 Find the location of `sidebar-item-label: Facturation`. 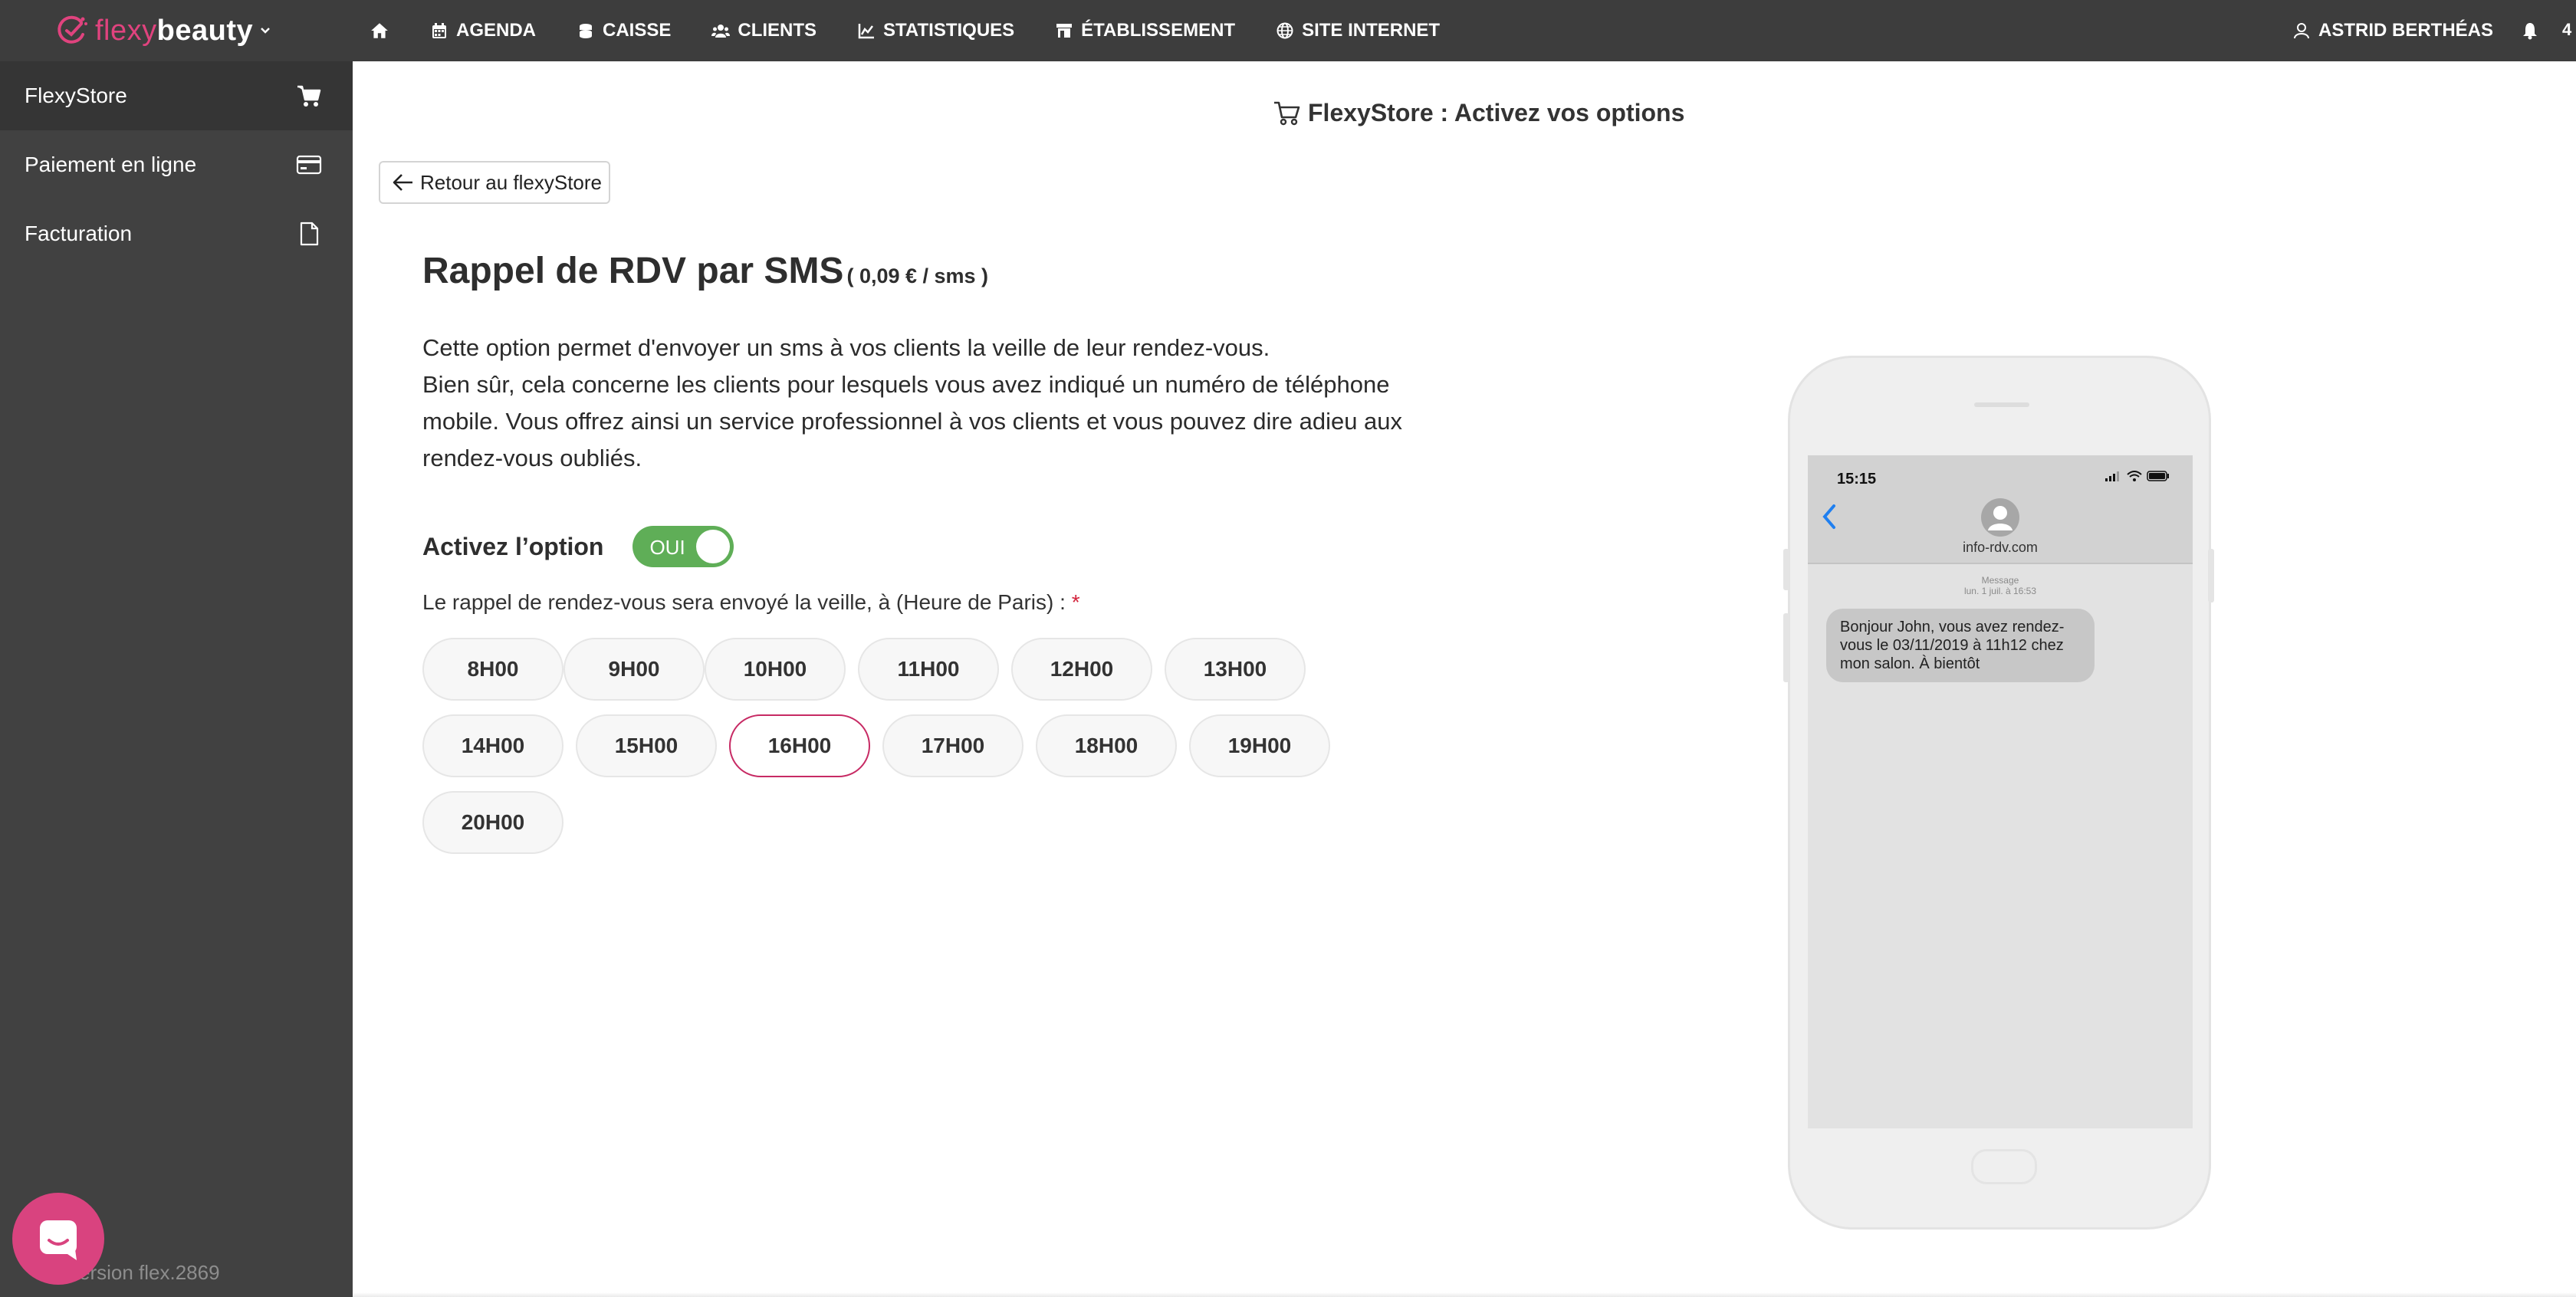

sidebar-item-label: Facturation is located at coordinates (79, 233).